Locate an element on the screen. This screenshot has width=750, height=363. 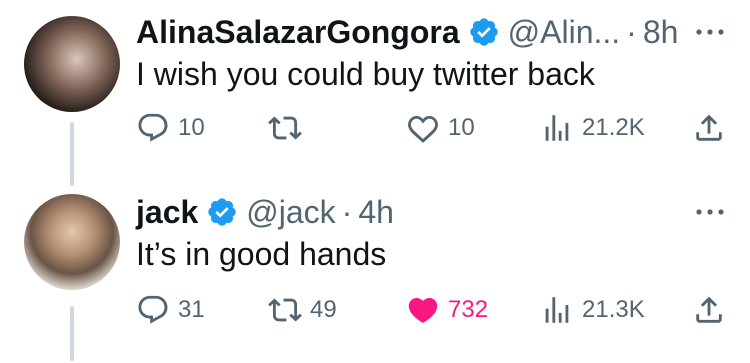
views-button: 21.2K is located at coordinates (592, 128).